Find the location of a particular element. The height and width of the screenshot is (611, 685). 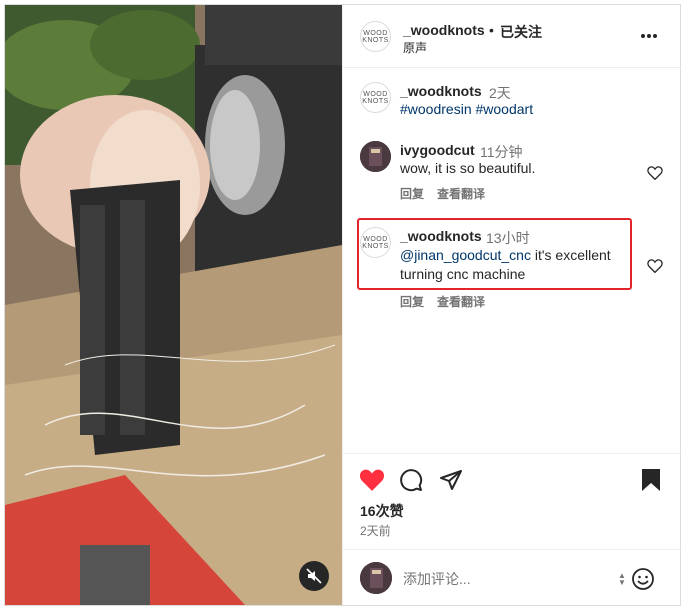

share-button is located at coordinates (451, 480).